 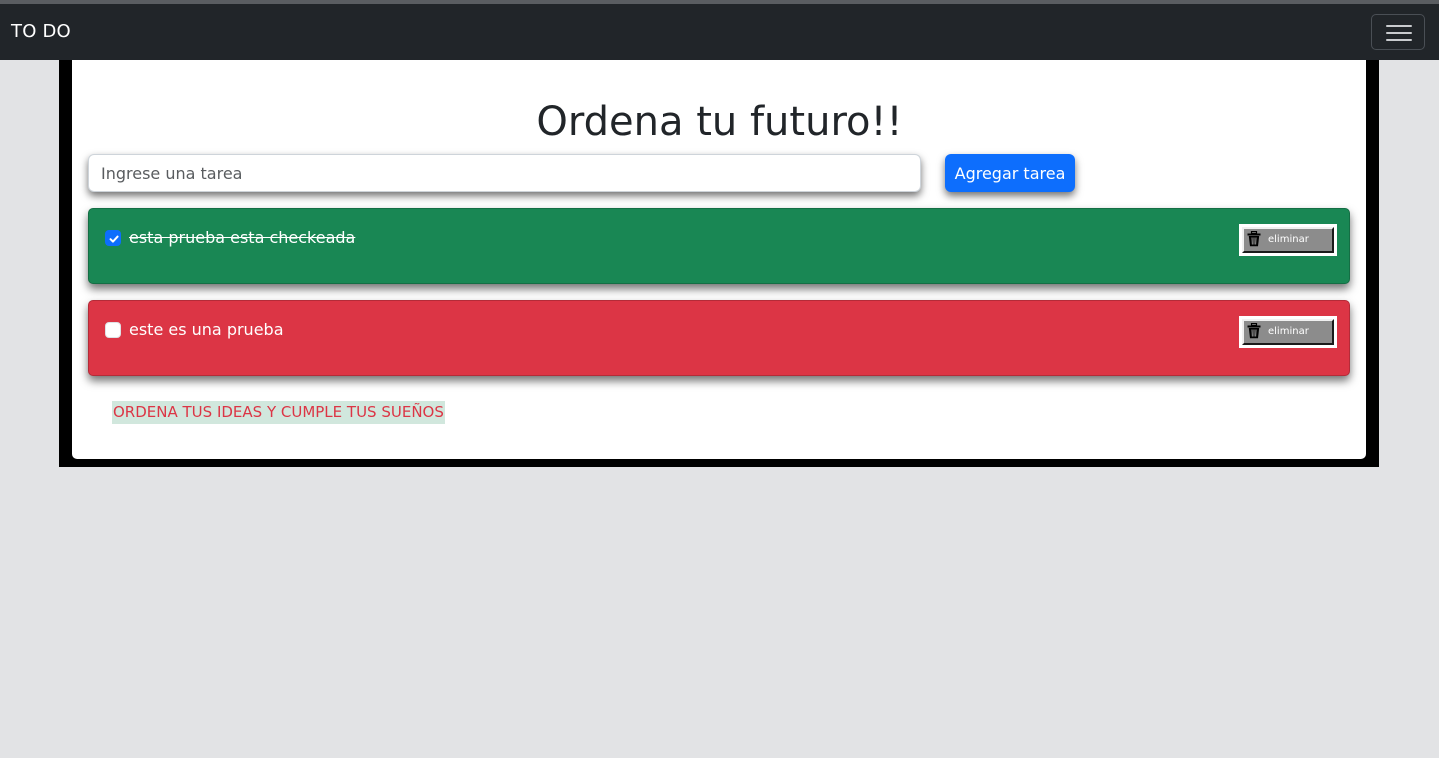 What do you see at coordinates (278, 412) in the screenshot?
I see `footer-motto: ORDENA TUS IDEAS Y CUMPLE TUS SUEÑOS` at bounding box center [278, 412].